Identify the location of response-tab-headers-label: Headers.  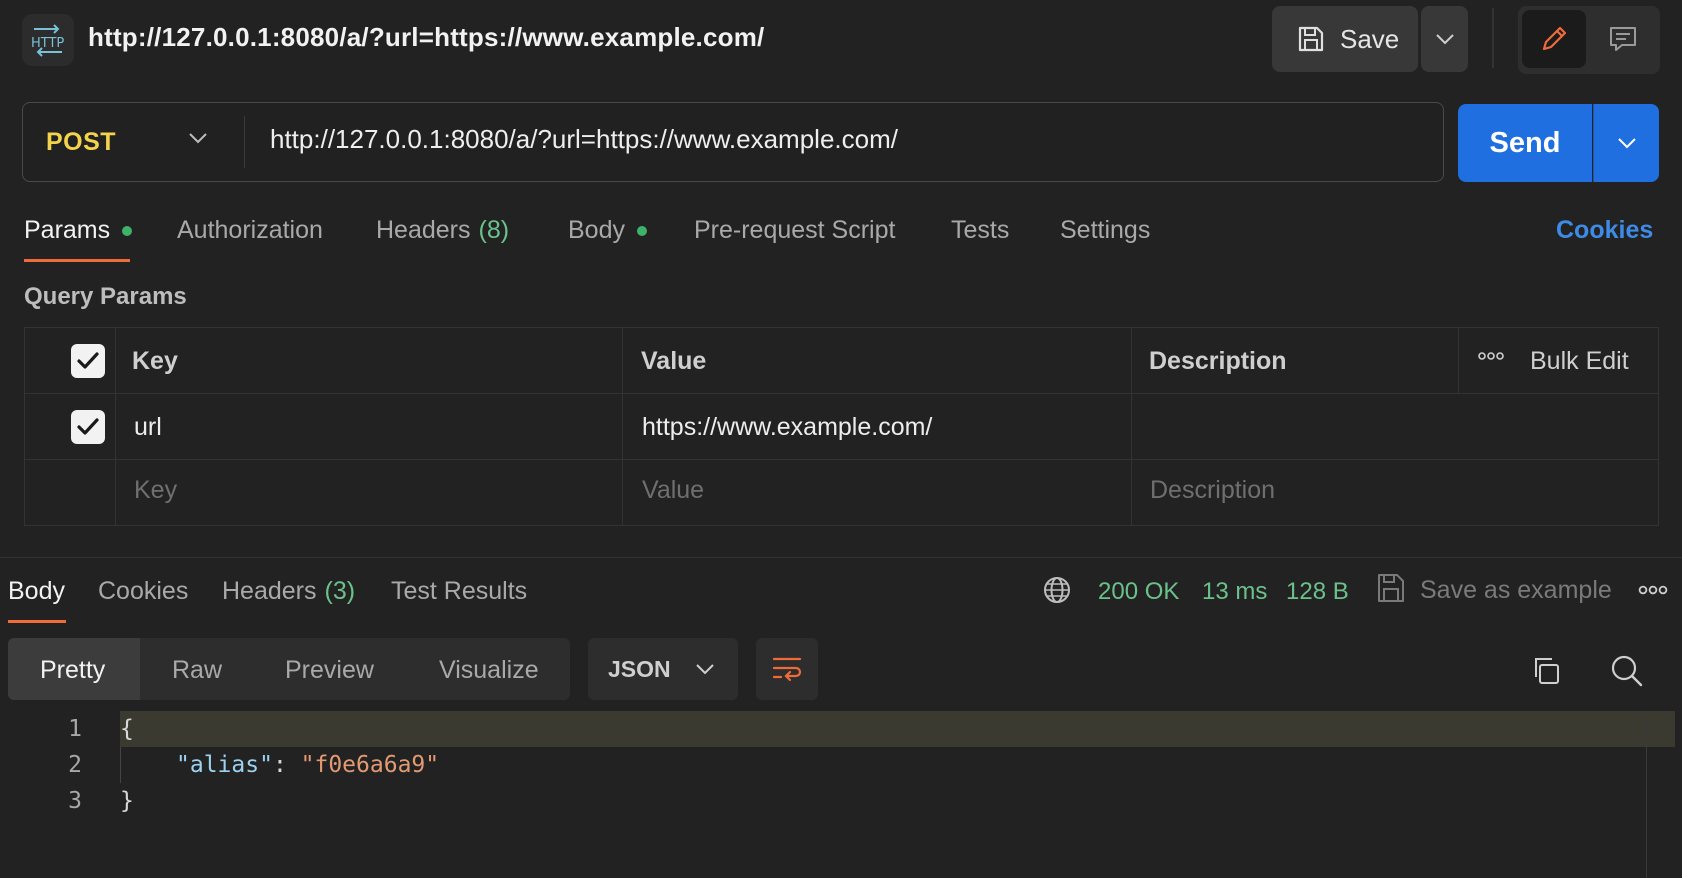
(269, 591).